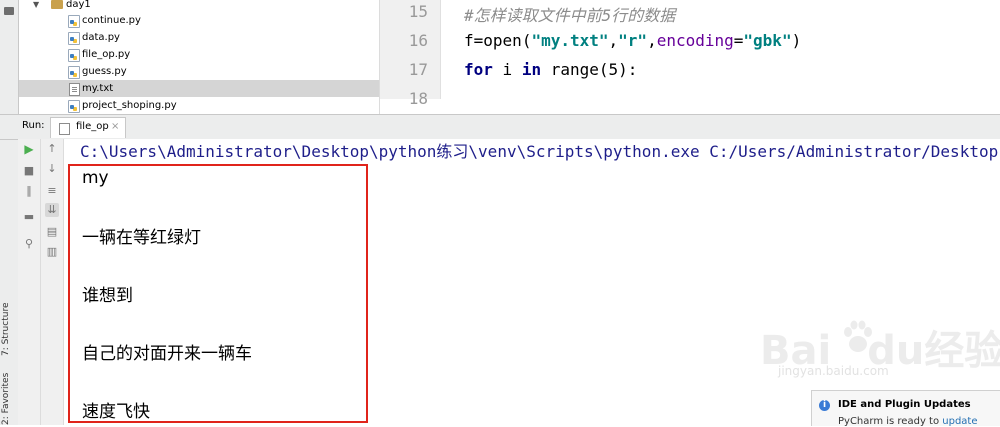 This screenshot has width=1000, height=427. I want to click on left-tool-strip: 7: Structure 2: Favorites, so click(9, 212).